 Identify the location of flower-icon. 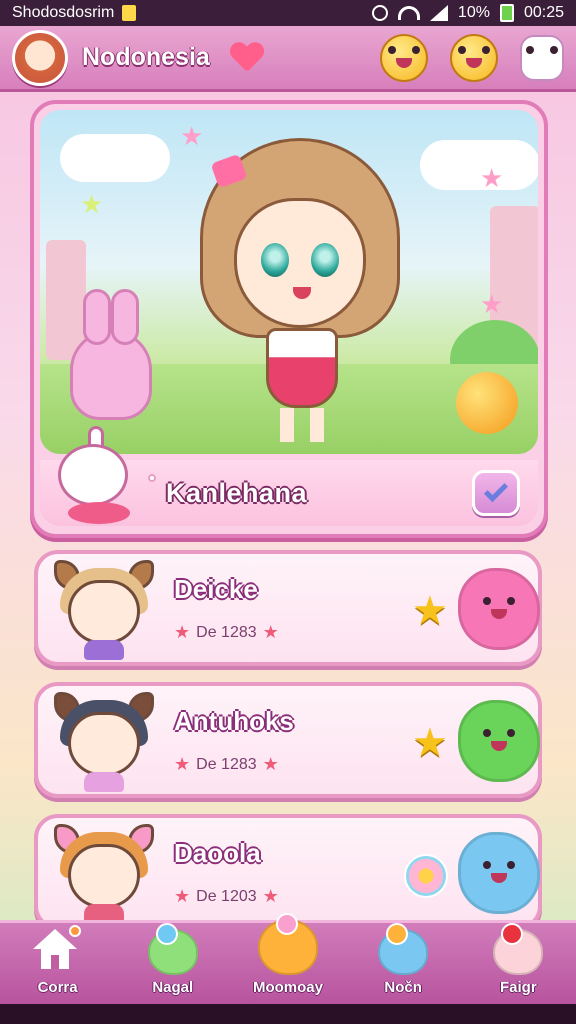
(426, 876).